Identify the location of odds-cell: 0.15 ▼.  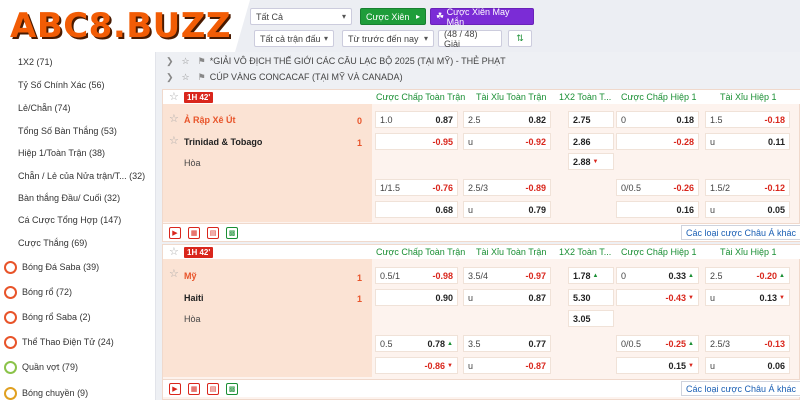
(657, 365).